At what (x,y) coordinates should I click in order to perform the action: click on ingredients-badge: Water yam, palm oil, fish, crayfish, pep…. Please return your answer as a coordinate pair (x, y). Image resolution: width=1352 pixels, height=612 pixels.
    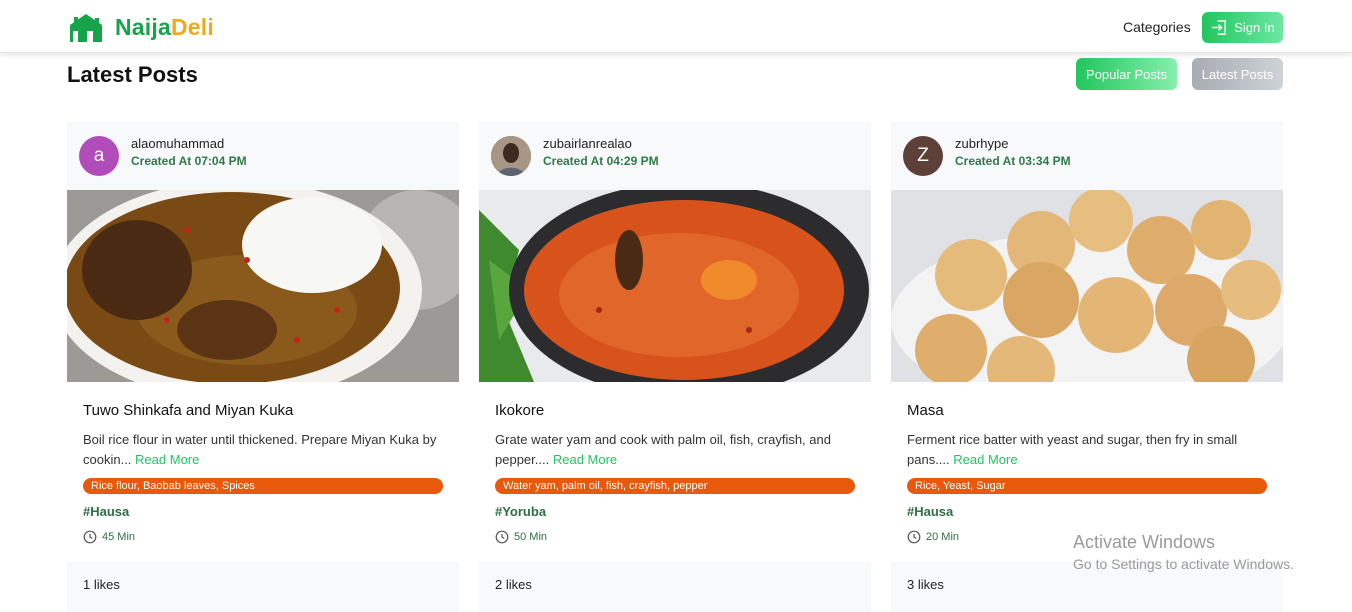
    Looking at the image, I should click on (675, 486).